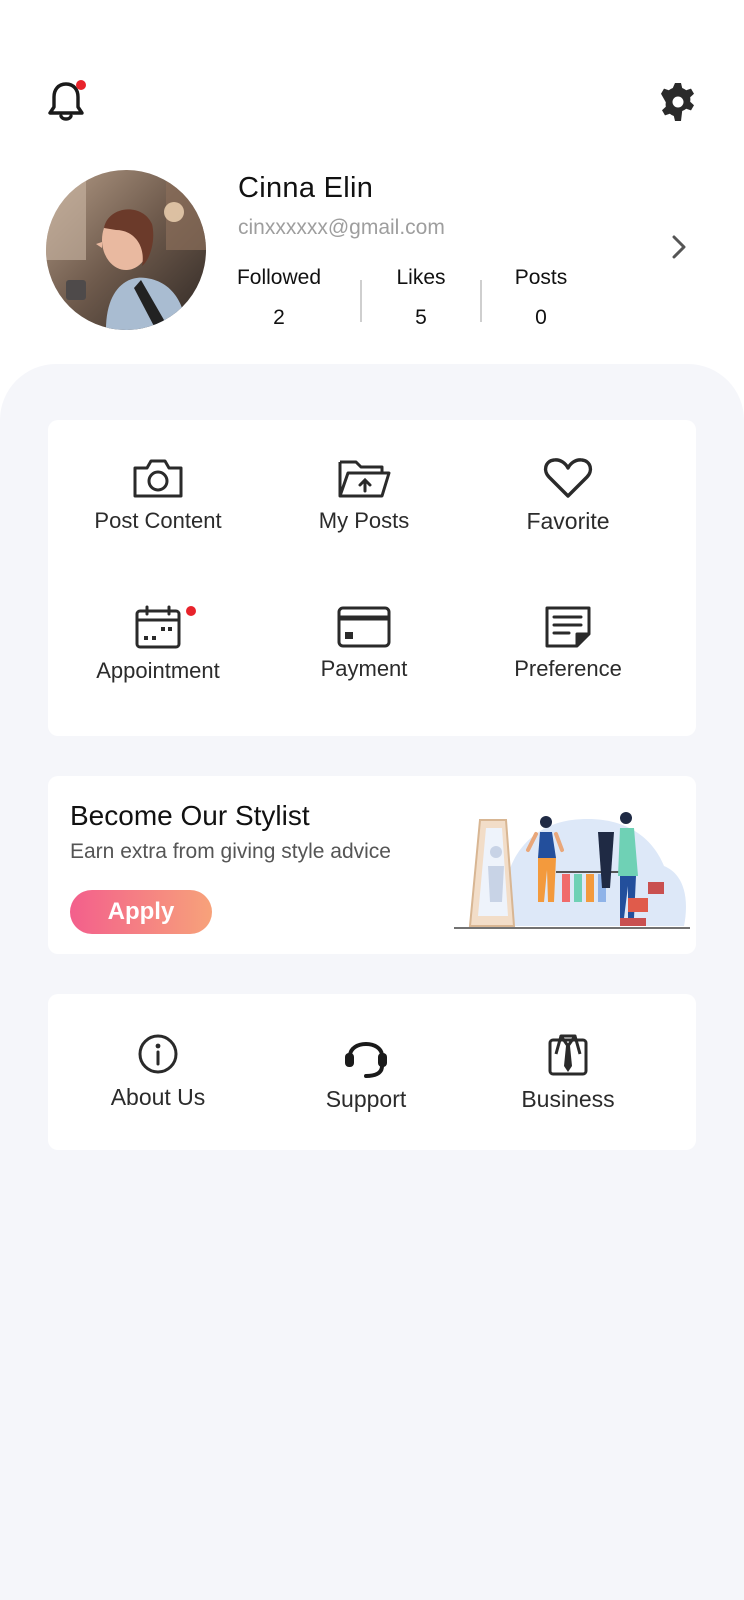 The image size is (744, 1600). What do you see at coordinates (230, 851) in the screenshot?
I see `stylist-subtitle: Earn extra from giving style advice` at bounding box center [230, 851].